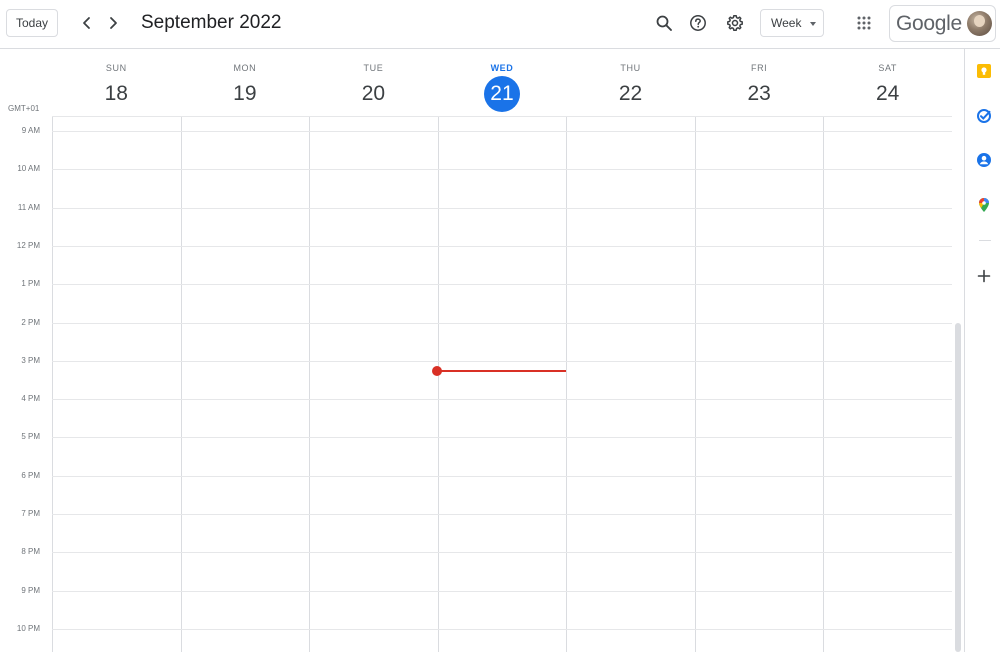 The image size is (1000, 652). I want to click on apps-grid-icon, so click(864, 23).